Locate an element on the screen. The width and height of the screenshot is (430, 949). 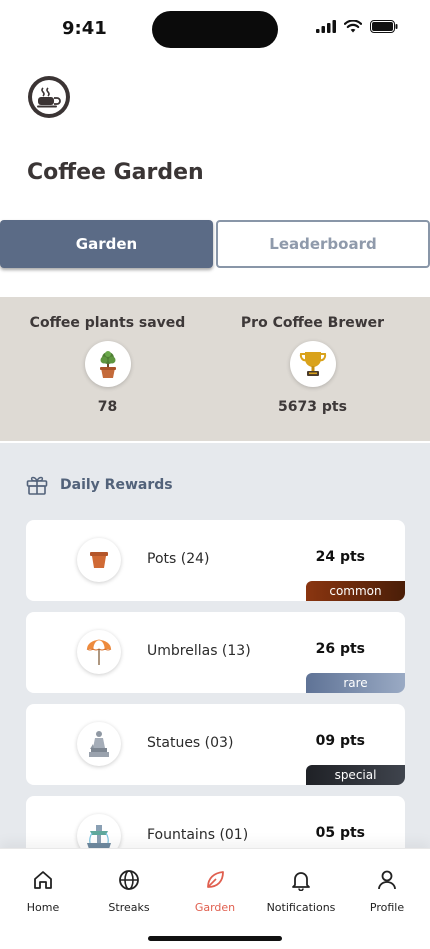
nav-label: Home is located at coordinates (43, 907).